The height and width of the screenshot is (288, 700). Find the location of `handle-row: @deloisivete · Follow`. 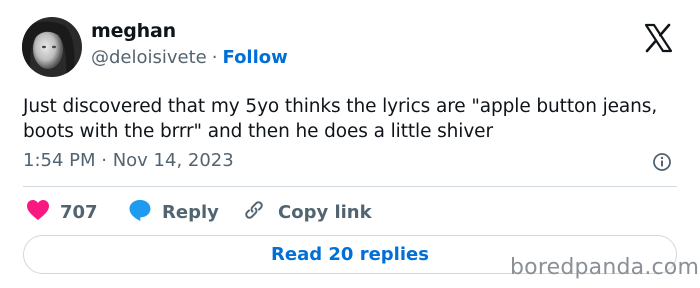

handle-row: @deloisivete · Follow is located at coordinates (189, 57).